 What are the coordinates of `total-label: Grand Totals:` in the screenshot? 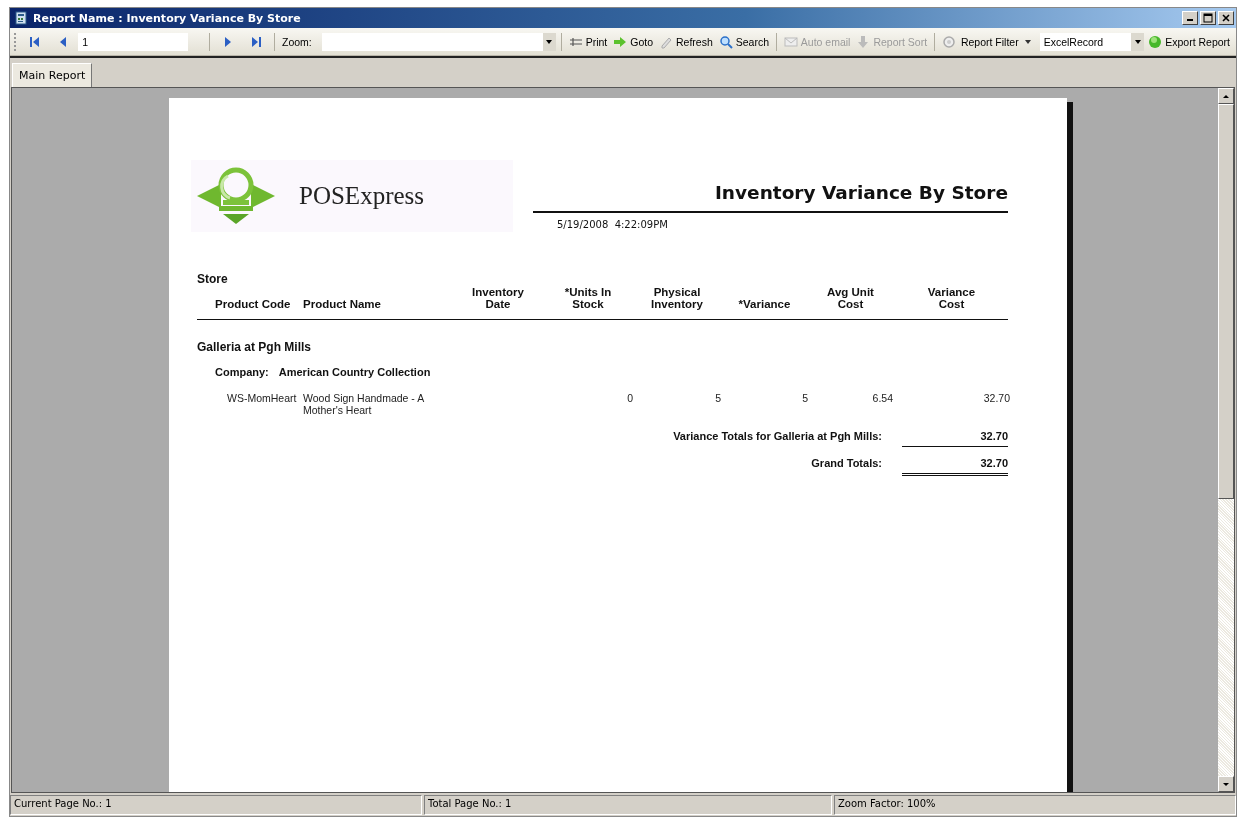 It's located at (846, 463).